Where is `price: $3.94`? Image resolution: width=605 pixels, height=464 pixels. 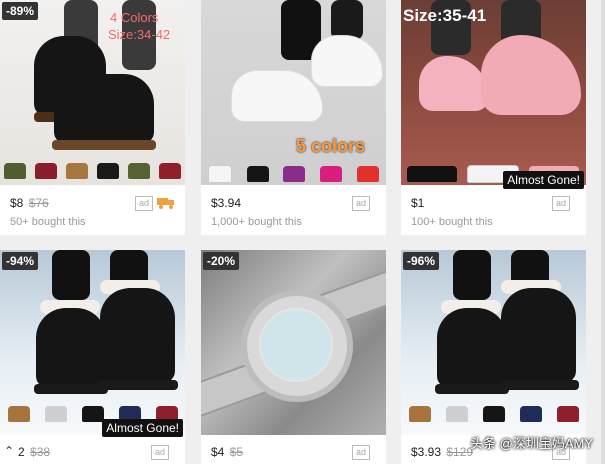
price: $3.94 is located at coordinates (226, 203).